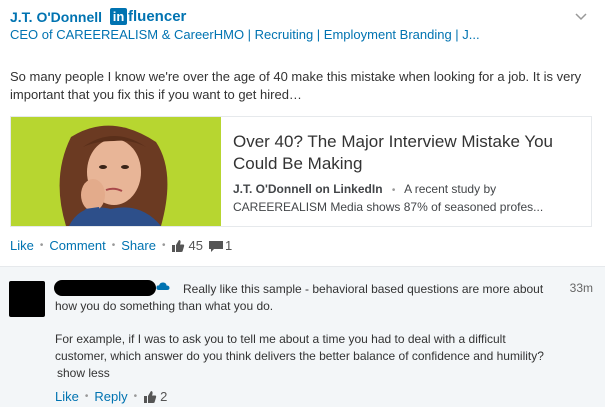 The image size is (605, 407). Describe the element at coordinates (581, 16) in the screenshot. I see `chevron-down-icon` at that location.